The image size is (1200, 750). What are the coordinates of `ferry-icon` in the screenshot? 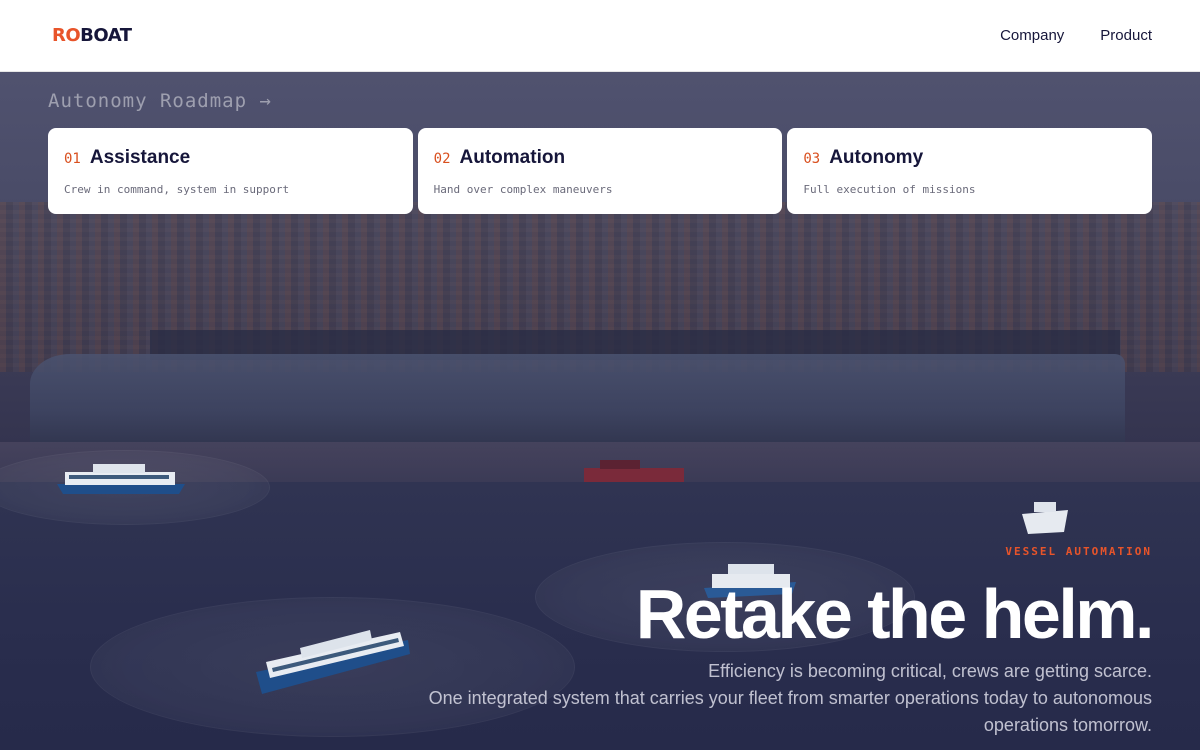 It's located at (121, 479).